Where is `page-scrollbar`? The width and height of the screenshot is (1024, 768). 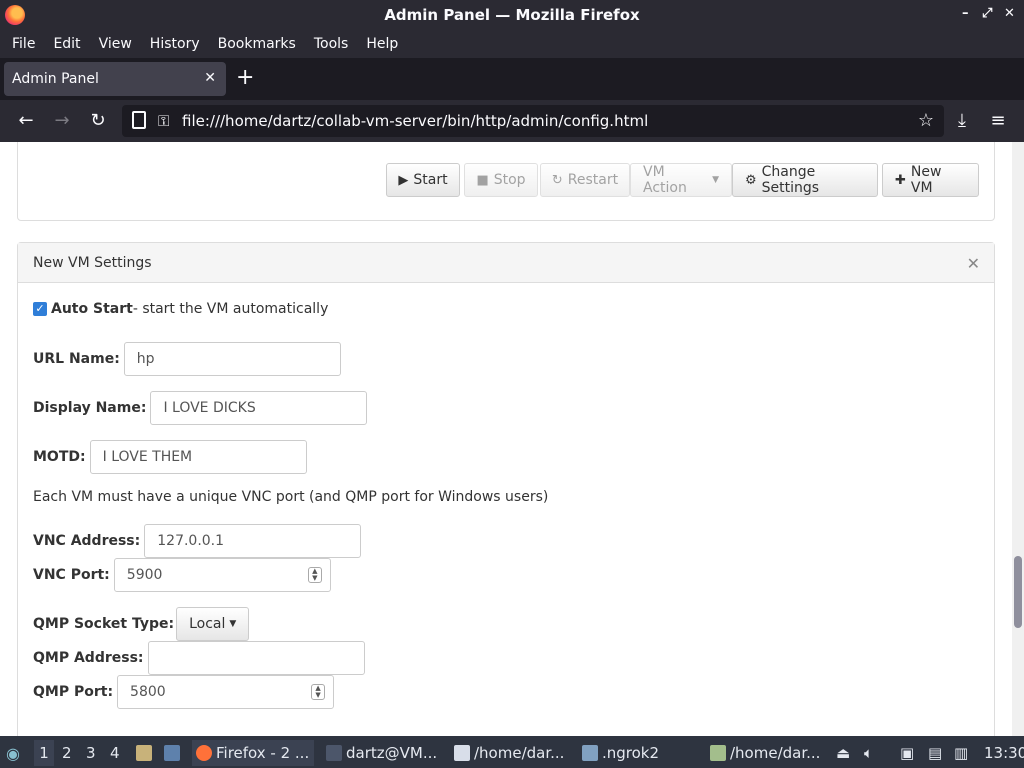
page-scrollbar is located at coordinates (1018, 439).